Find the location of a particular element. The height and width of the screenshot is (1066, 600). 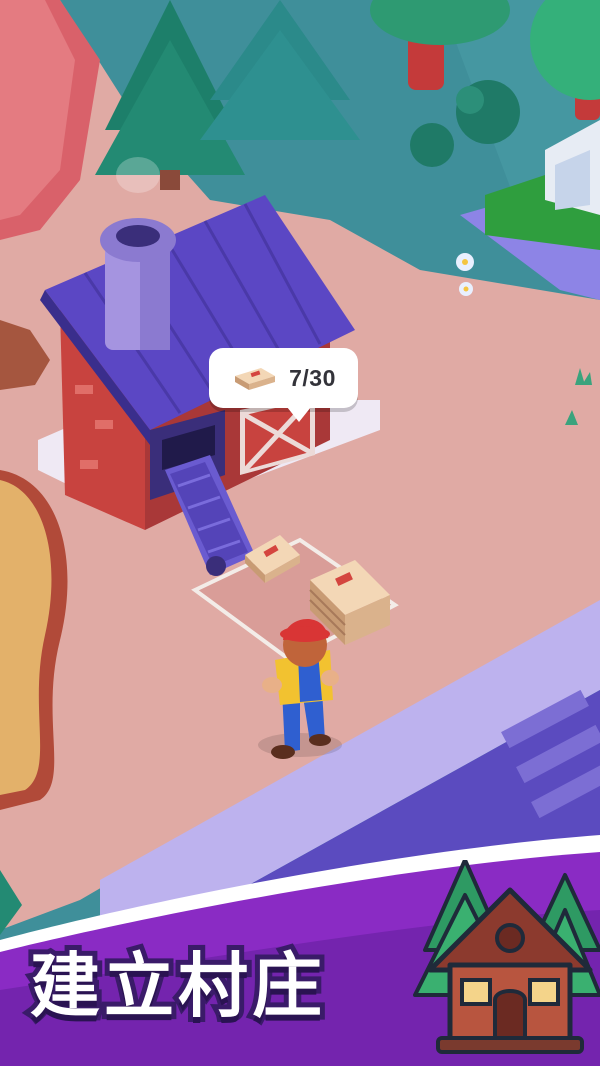

cabin-with-pine-trees-icon is located at coordinates (506, 957).